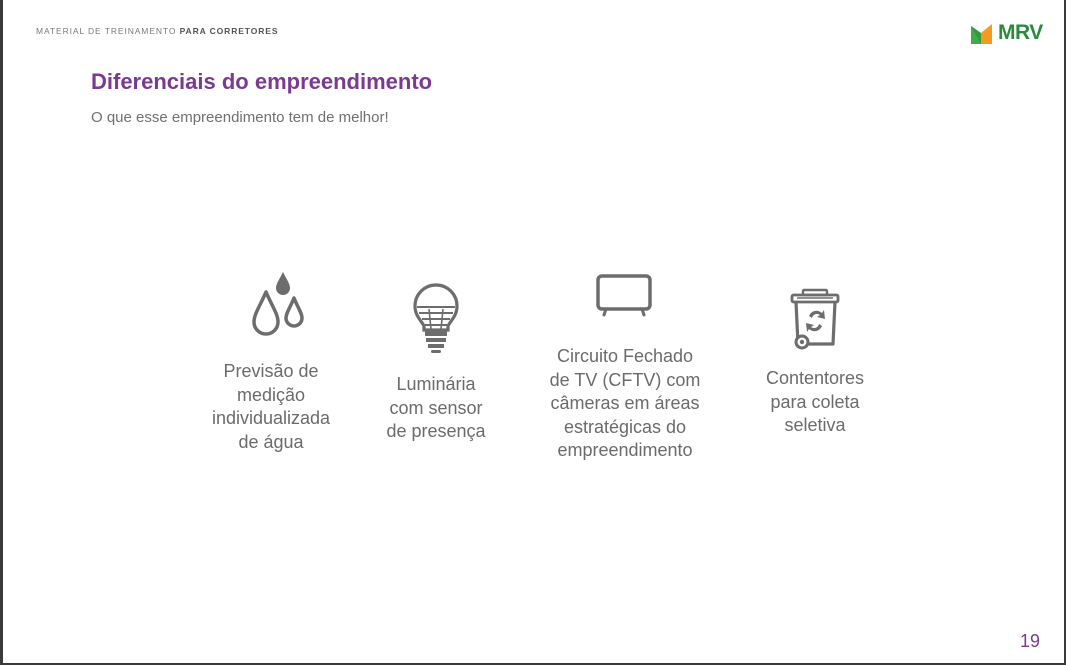 This screenshot has width=1066, height=665. What do you see at coordinates (815, 401) in the screenshot?
I see `feature-label: Contentores para coleta seletiva` at bounding box center [815, 401].